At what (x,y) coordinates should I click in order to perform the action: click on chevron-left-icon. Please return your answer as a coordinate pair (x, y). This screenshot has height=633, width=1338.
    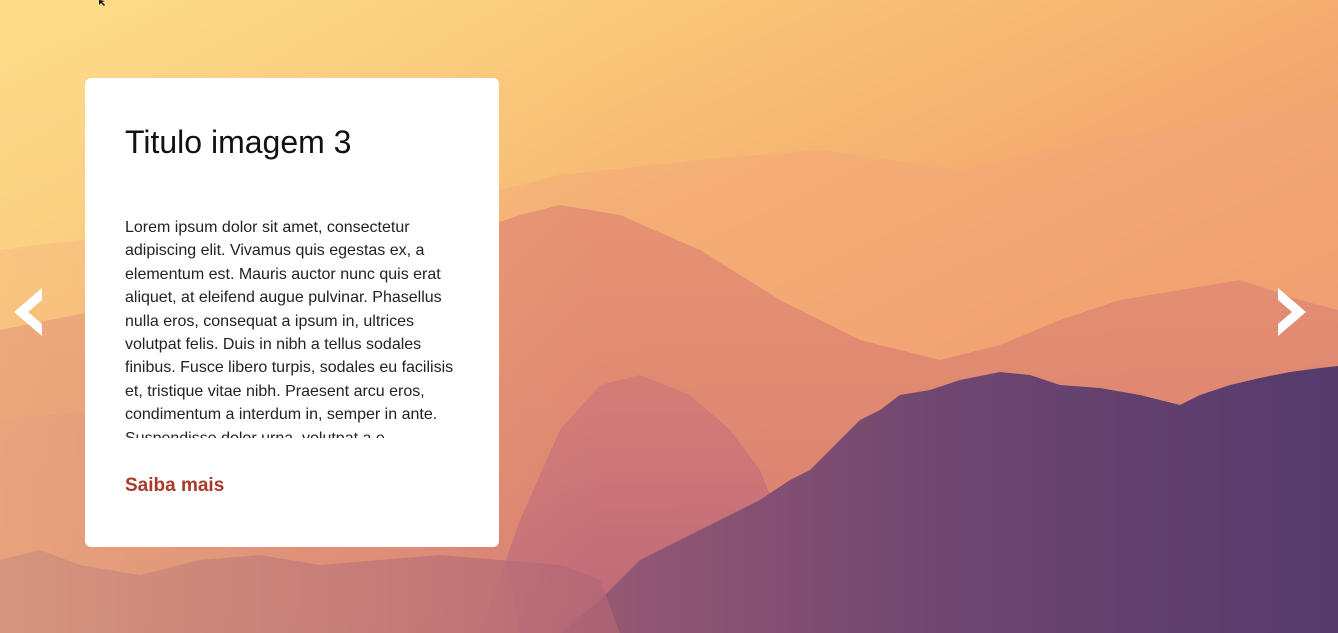
    Looking at the image, I should click on (28, 312).